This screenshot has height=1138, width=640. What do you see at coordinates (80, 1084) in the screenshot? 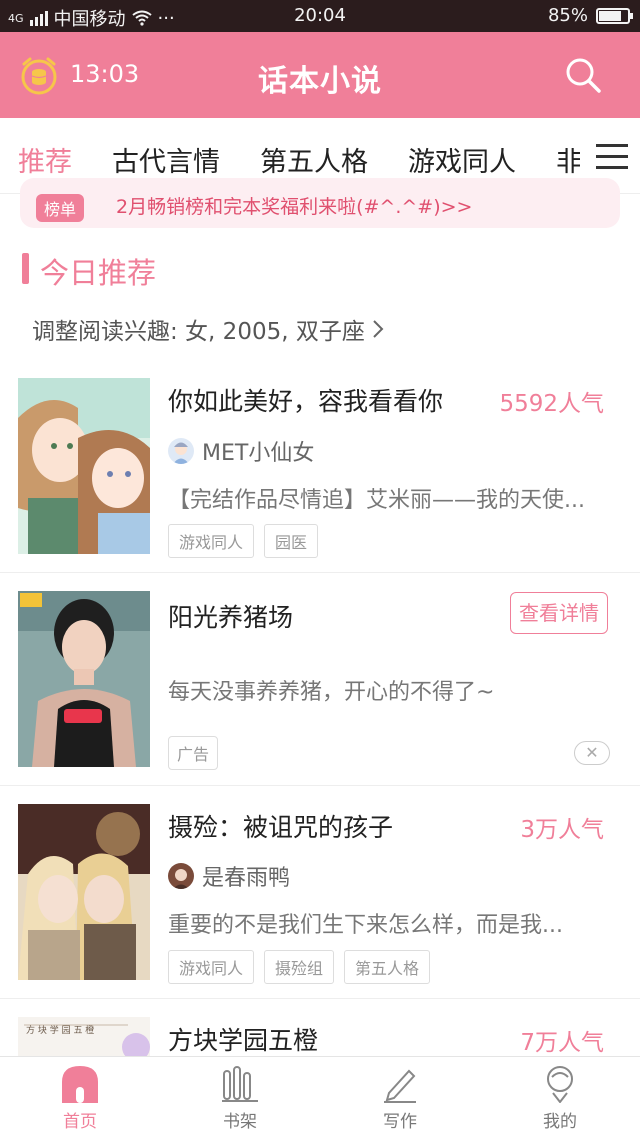
I see `home-icon` at bounding box center [80, 1084].